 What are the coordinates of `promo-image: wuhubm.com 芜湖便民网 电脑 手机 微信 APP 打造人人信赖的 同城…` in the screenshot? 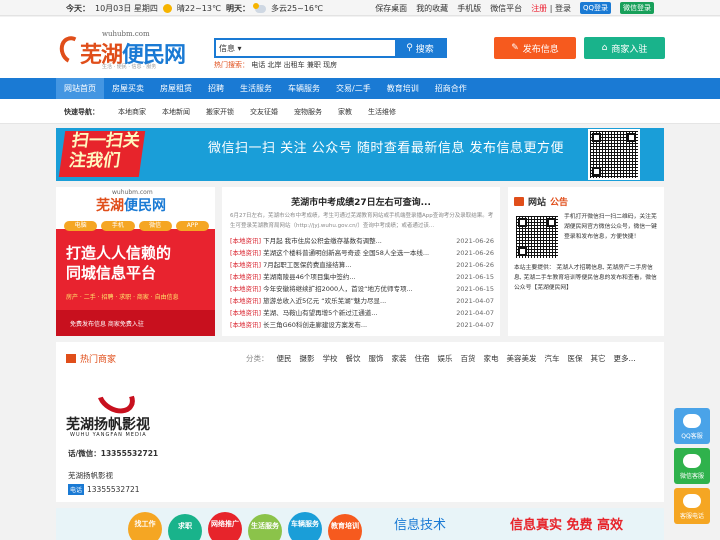 It's located at (135, 261).